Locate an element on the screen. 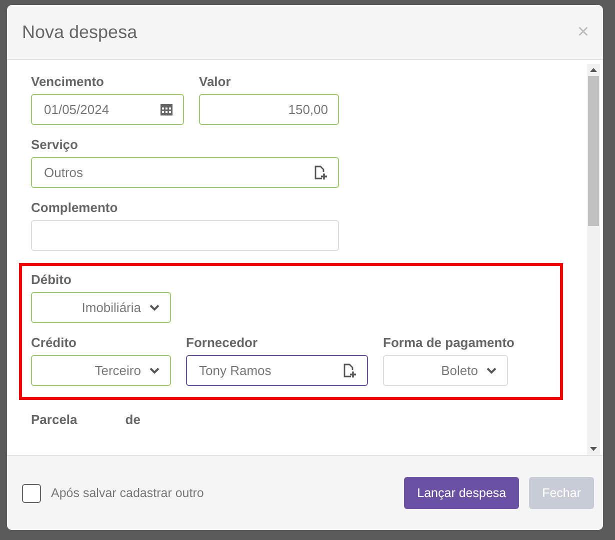 This screenshot has width=615, height=540. checkbox-label: Após salvar cadastrar outro is located at coordinates (128, 493).